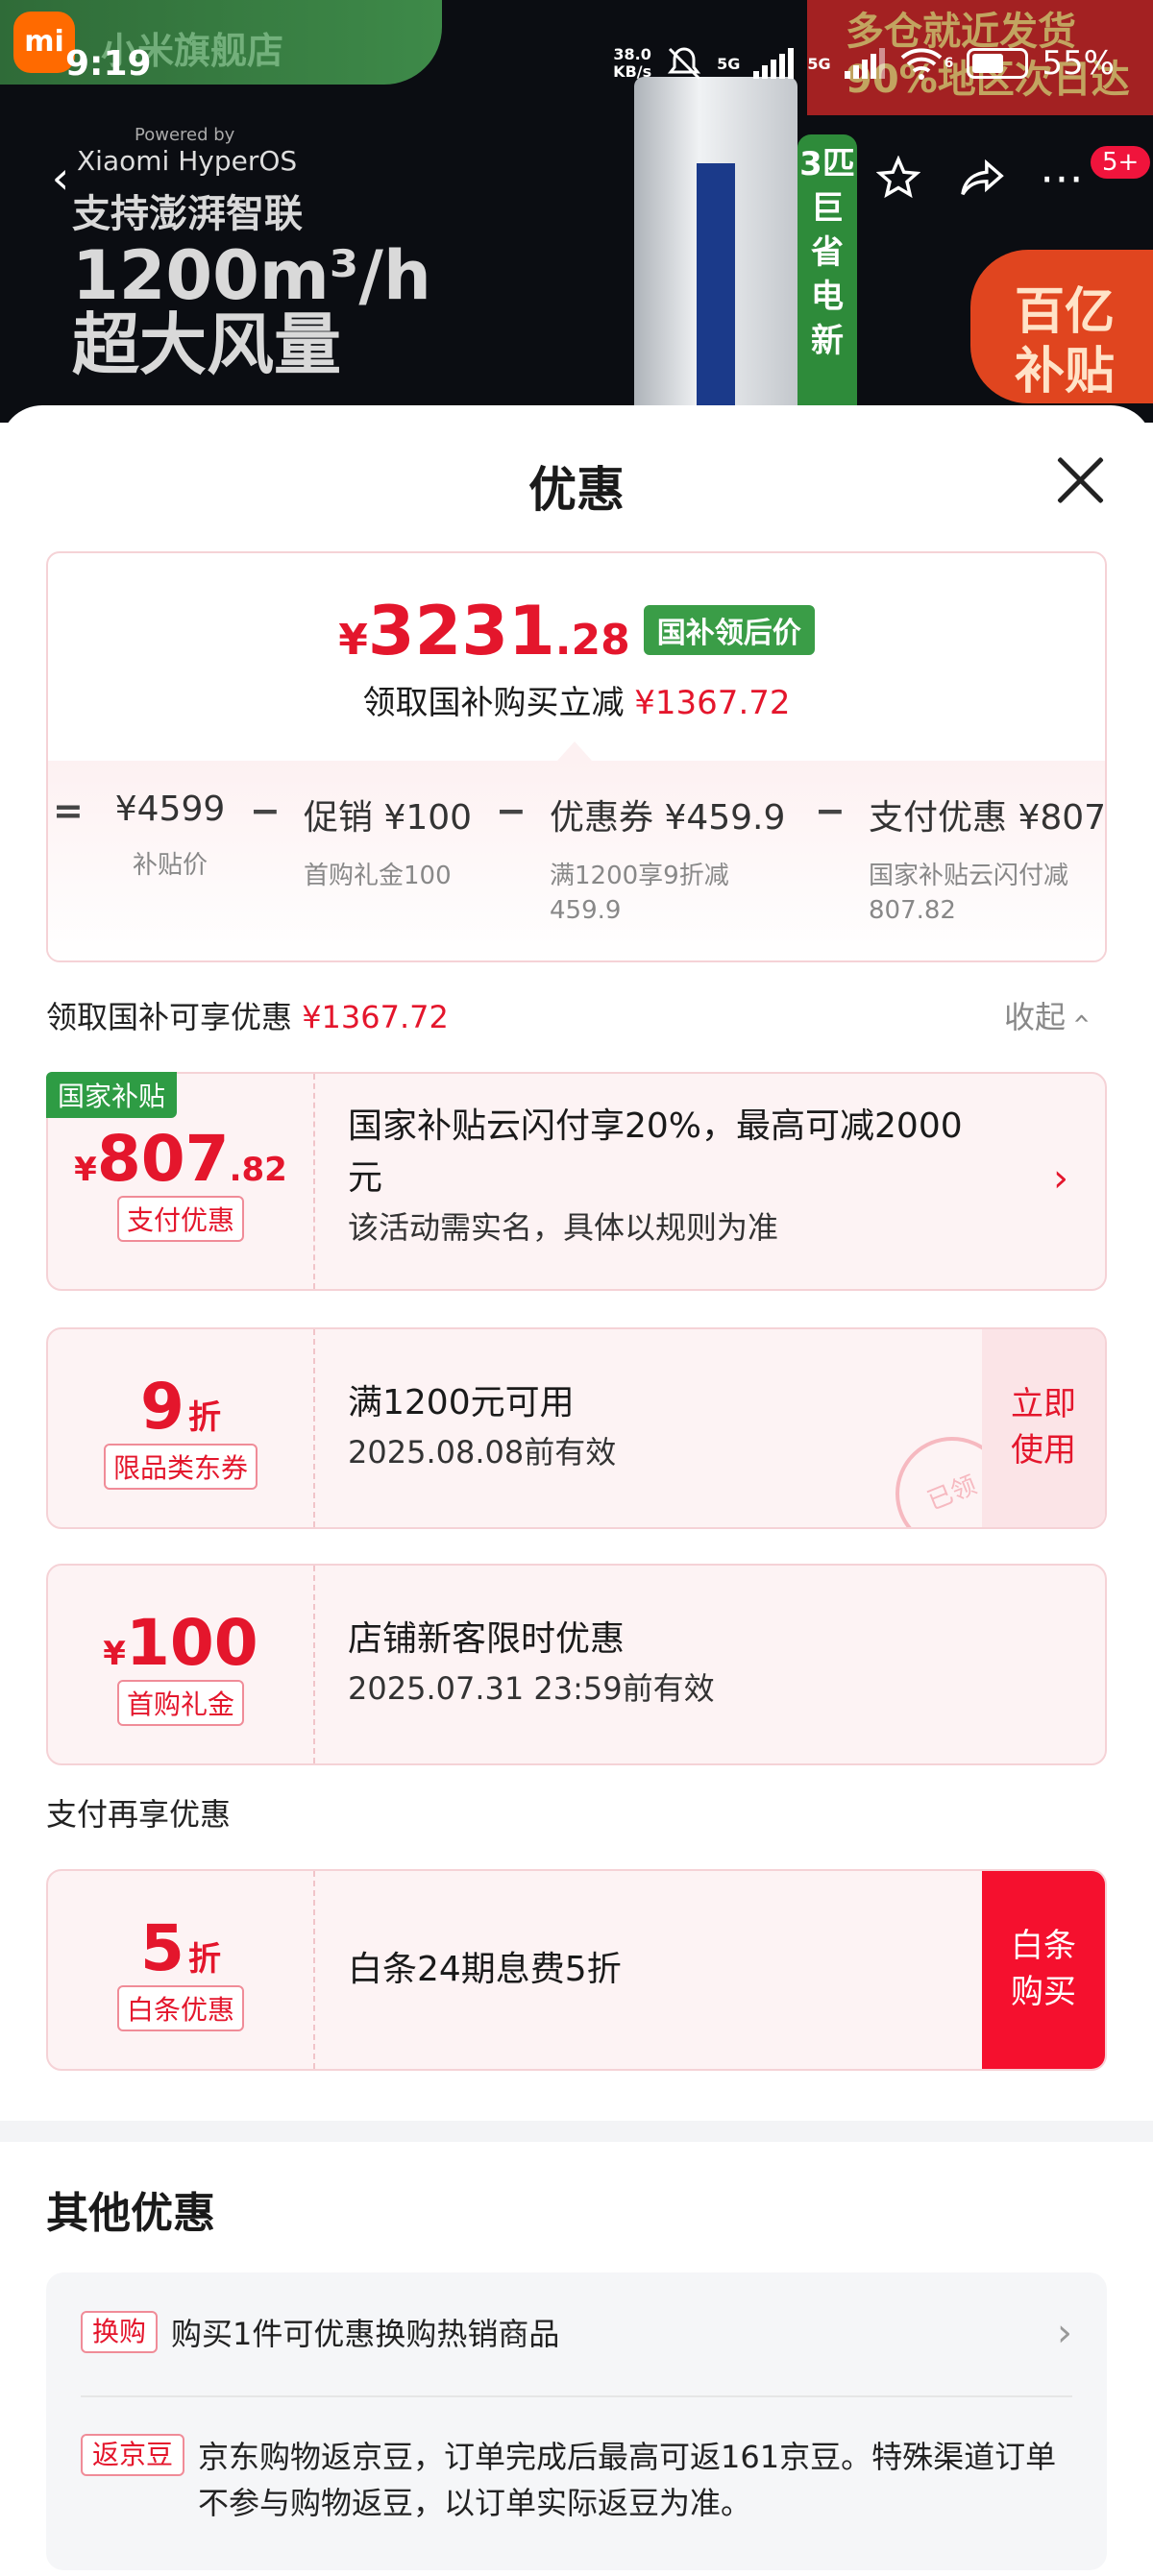  Describe the element at coordinates (576, 2334) in the screenshot. I see `trade-in-item: 换购 购买1件可优惠换购热销商品 ›` at that location.